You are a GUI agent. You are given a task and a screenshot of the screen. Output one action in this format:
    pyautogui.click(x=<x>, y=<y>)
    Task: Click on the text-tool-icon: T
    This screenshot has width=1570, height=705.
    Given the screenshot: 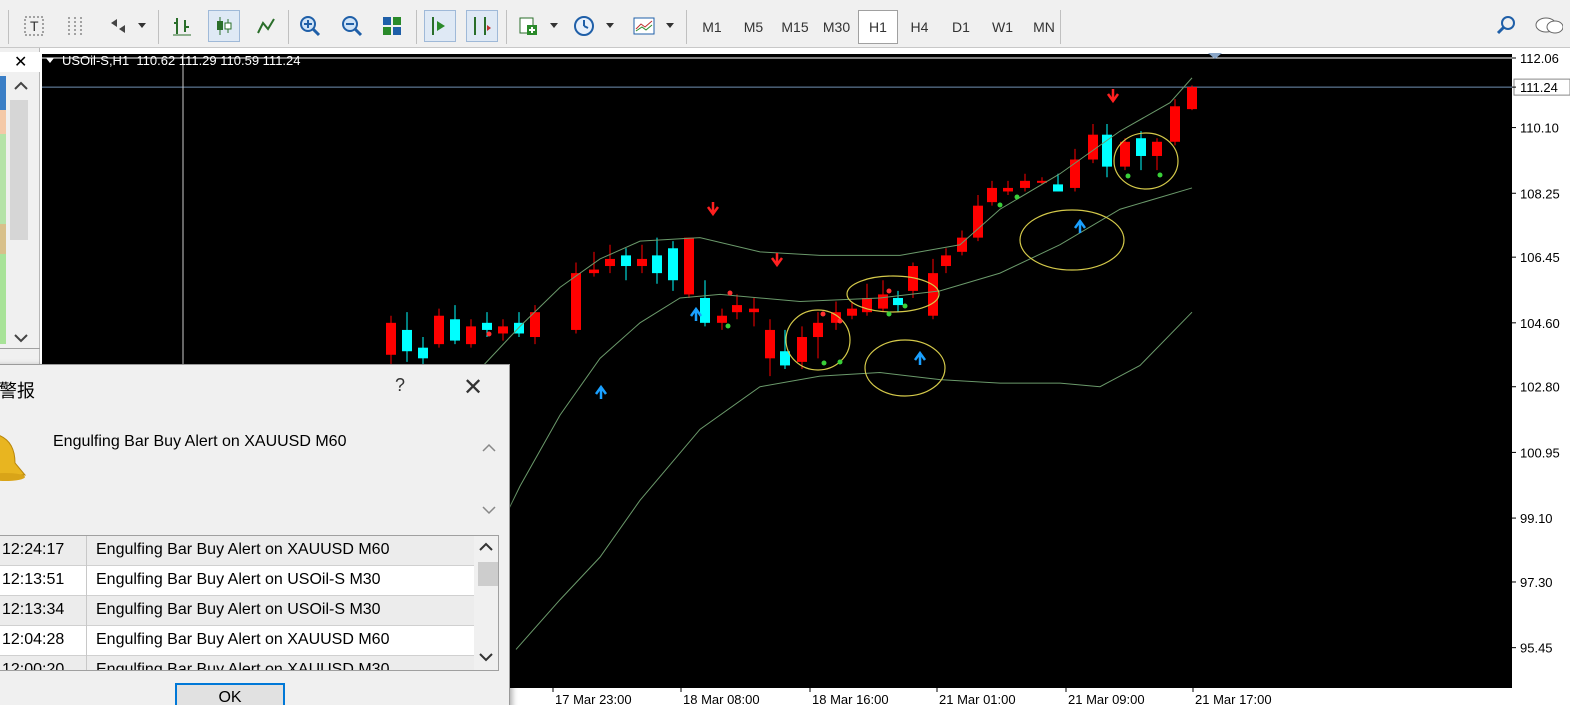 What is the action you would take?
    pyautogui.click(x=34, y=26)
    